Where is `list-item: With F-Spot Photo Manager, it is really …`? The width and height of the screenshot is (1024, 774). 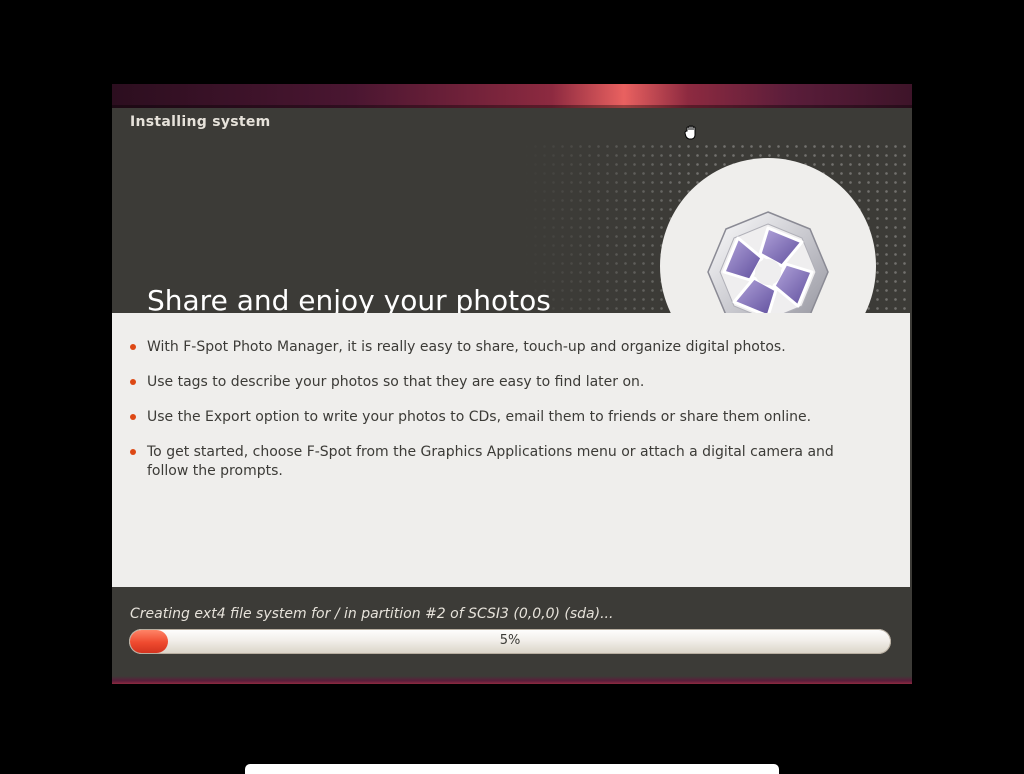 list-item: With F-Spot Photo Manager, it is really … is located at coordinates (493, 347).